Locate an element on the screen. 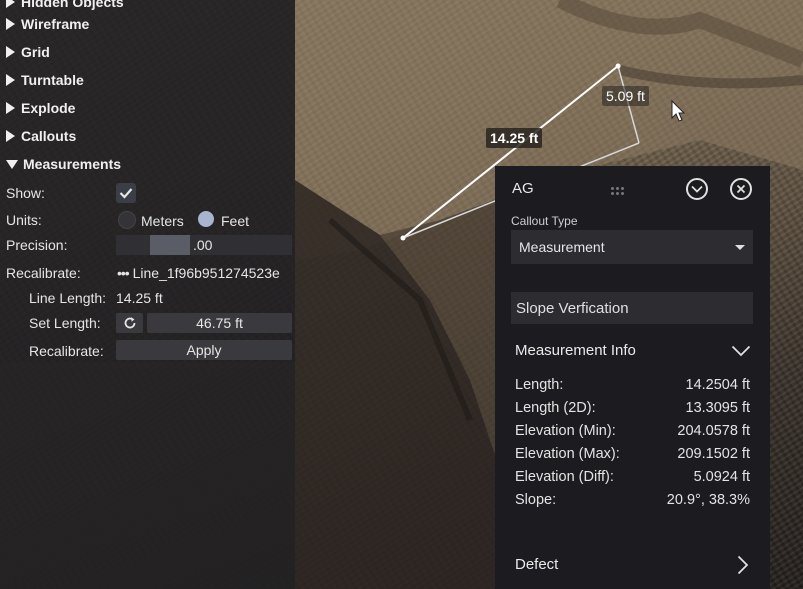  dropdown-caret-icon is located at coordinates (740, 247).